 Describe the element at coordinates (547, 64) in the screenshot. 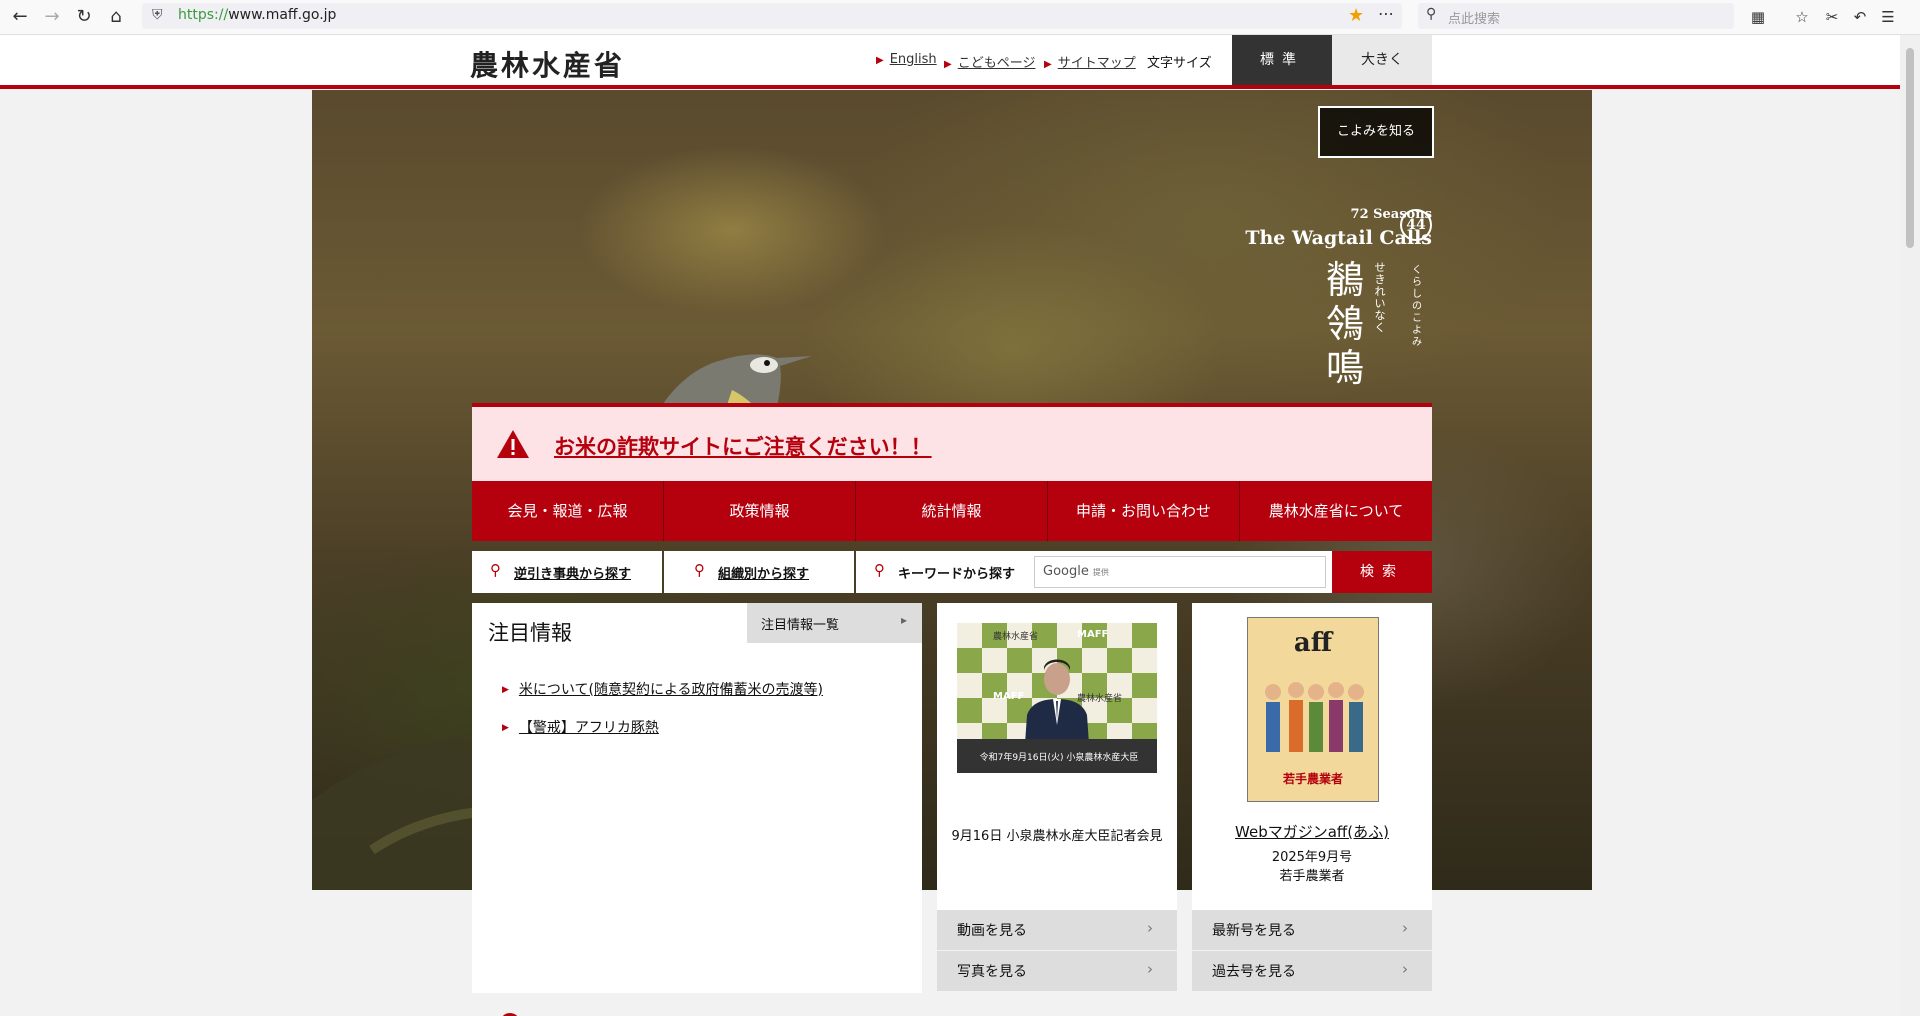

I see `site-logo: 農林水産省` at that location.